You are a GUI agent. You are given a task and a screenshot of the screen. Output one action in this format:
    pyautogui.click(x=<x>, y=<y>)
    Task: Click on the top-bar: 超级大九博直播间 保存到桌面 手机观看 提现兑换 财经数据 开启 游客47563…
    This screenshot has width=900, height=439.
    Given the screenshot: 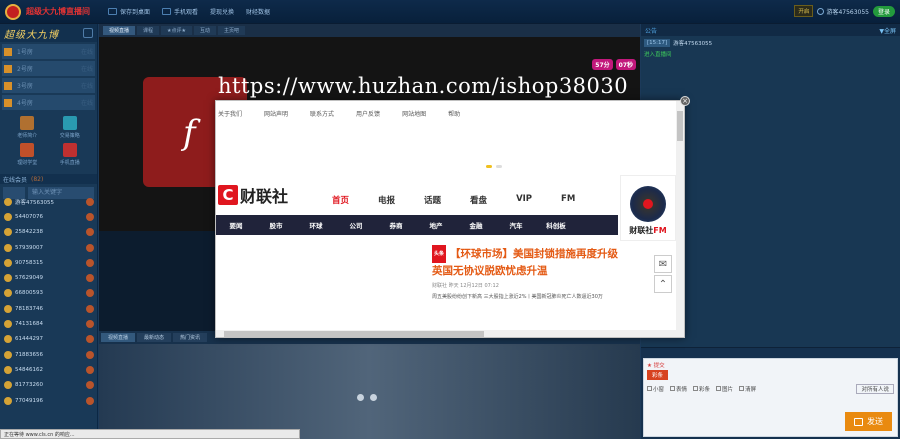 What is the action you would take?
    pyautogui.click(x=450, y=12)
    